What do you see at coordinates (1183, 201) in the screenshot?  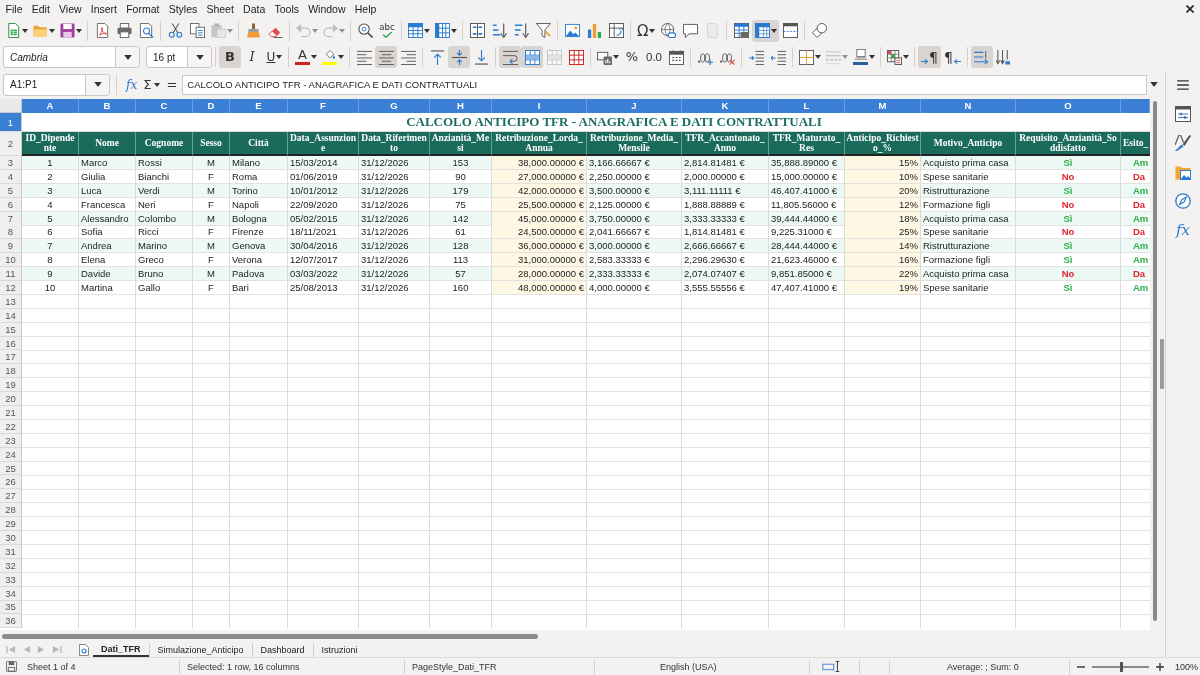 I see `navigator-button` at bounding box center [1183, 201].